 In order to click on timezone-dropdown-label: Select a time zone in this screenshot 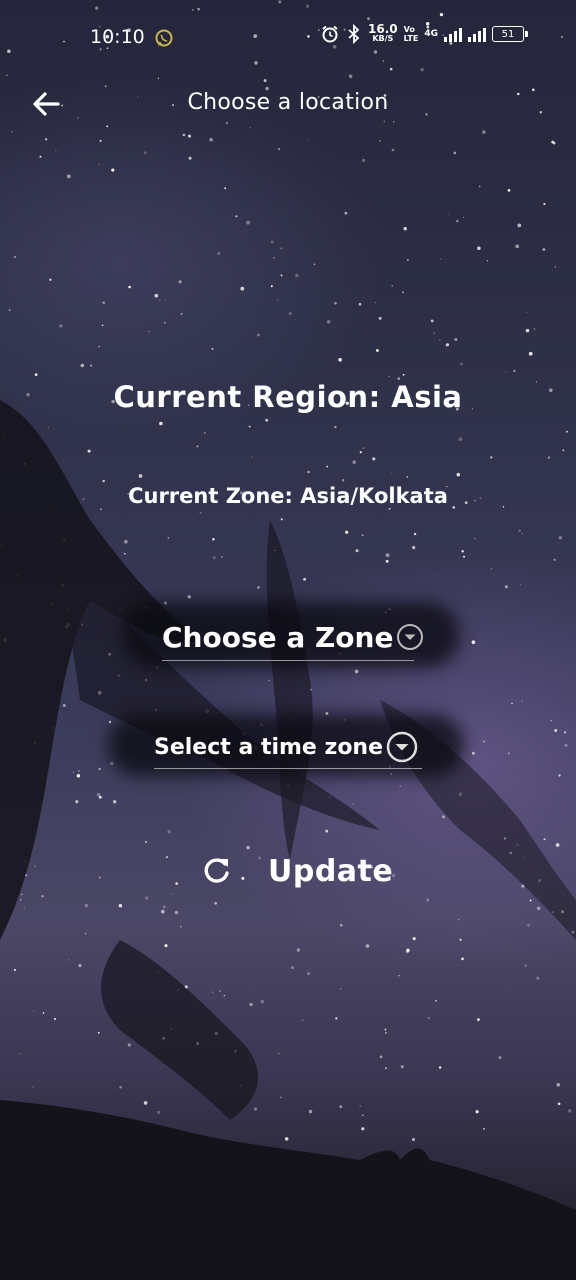, I will do `click(269, 747)`.